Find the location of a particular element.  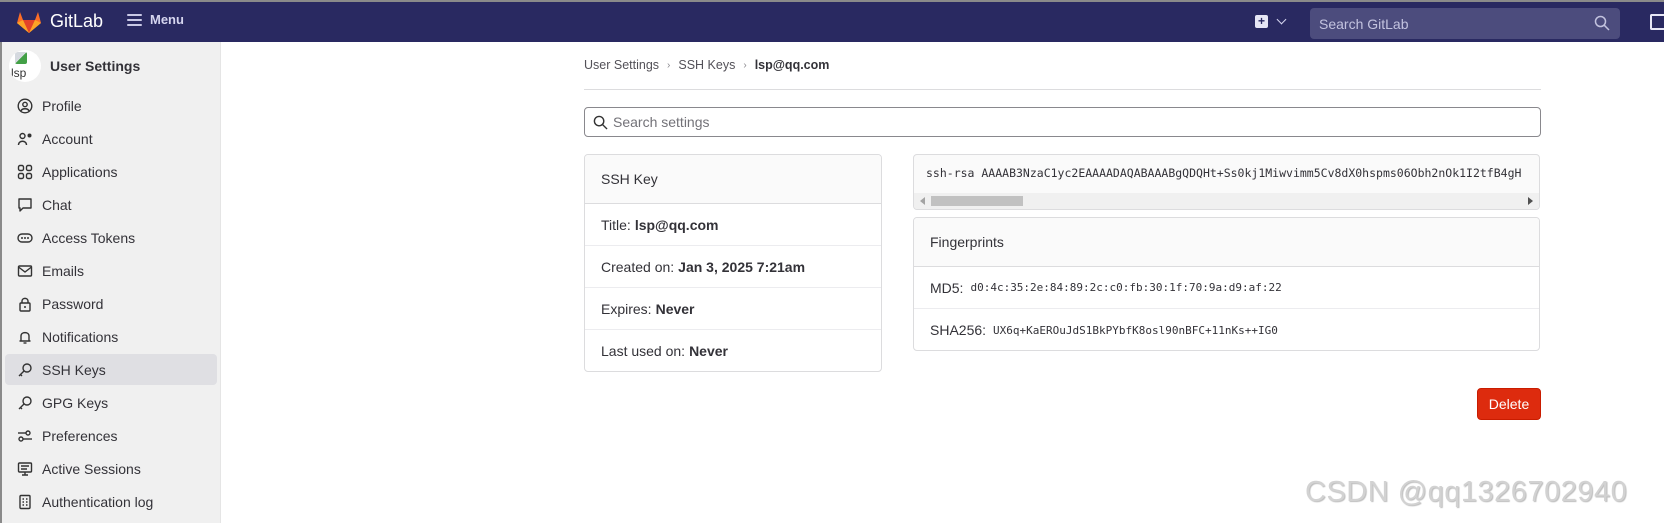

breadcrumb-ssh-keys: SSH Keys is located at coordinates (706, 65).